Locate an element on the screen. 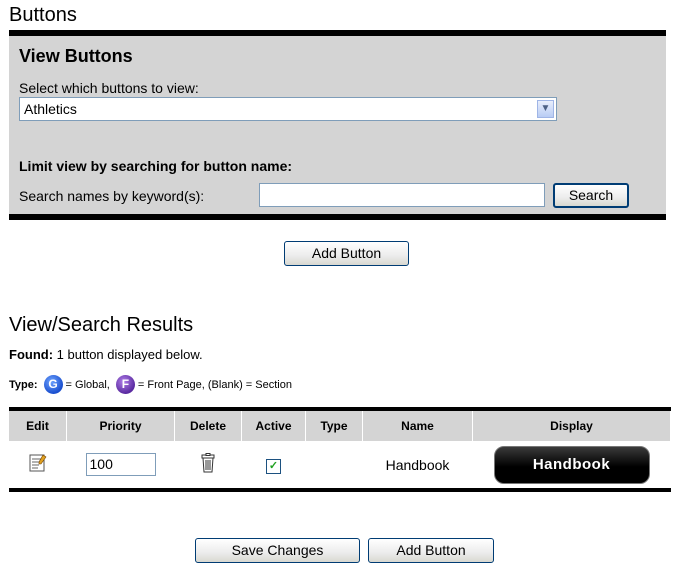 The image size is (673, 567). global-legend-text: = Global, is located at coordinates (87, 384).